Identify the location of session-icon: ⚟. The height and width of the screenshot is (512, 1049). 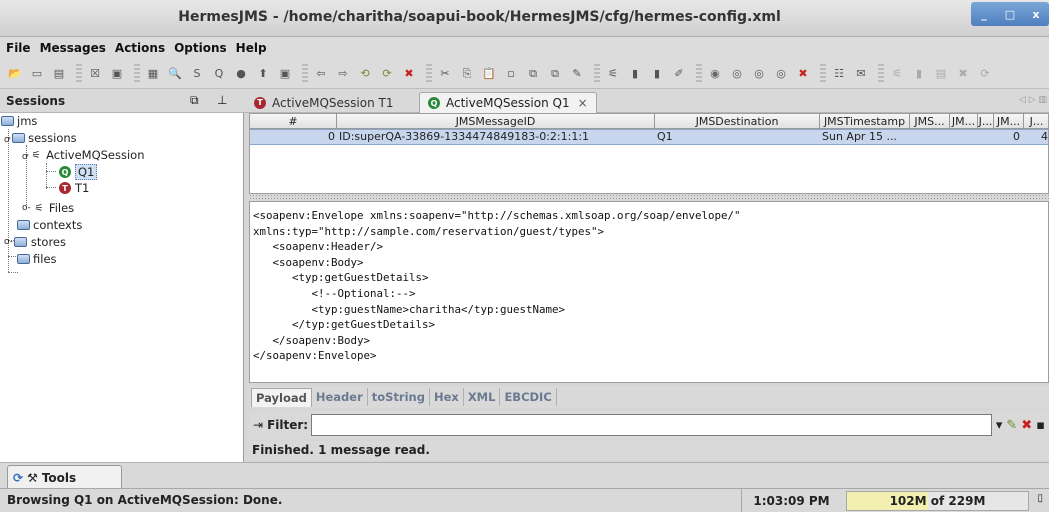
(613, 74).